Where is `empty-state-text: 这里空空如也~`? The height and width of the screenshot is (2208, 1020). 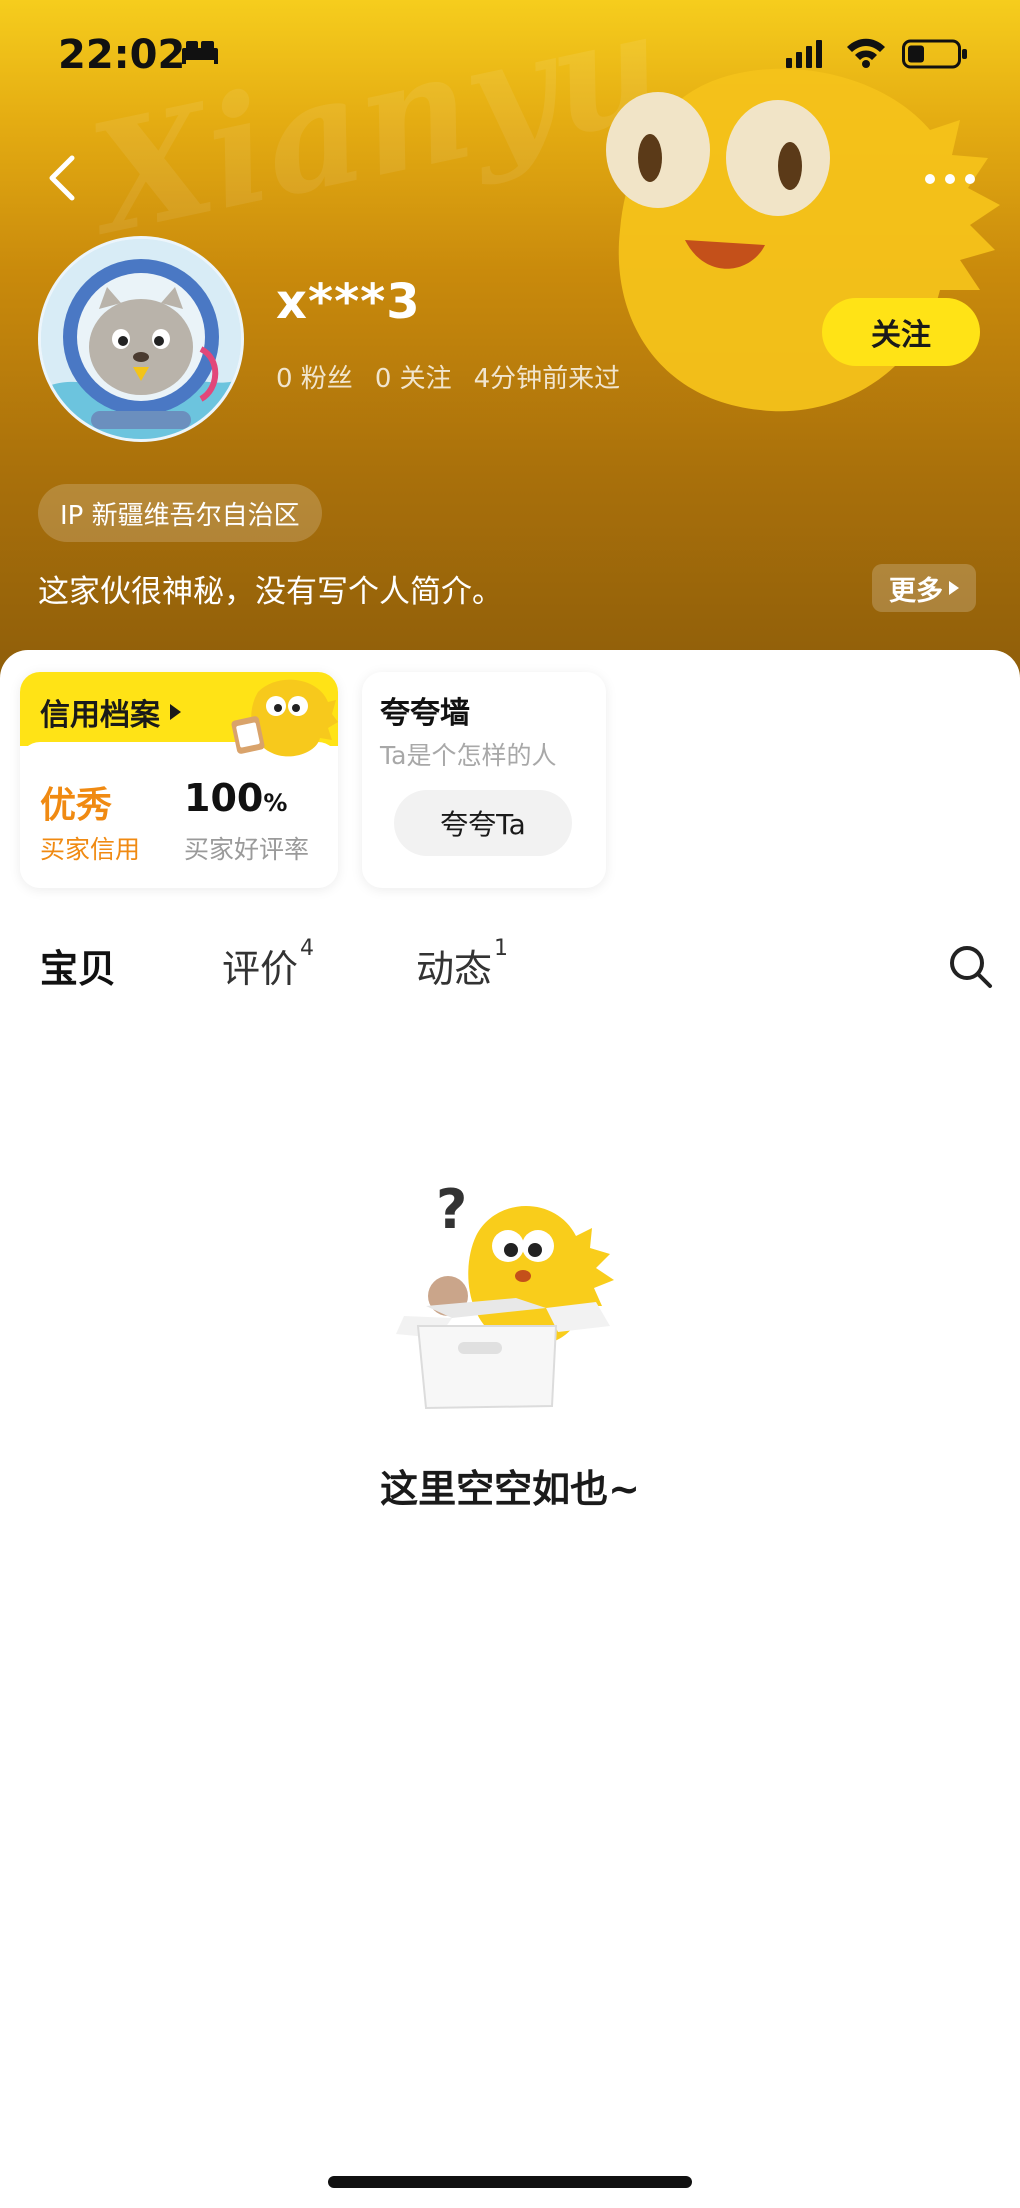
empty-state-text: 这里空空如也~ is located at coordinates (510, 1489).